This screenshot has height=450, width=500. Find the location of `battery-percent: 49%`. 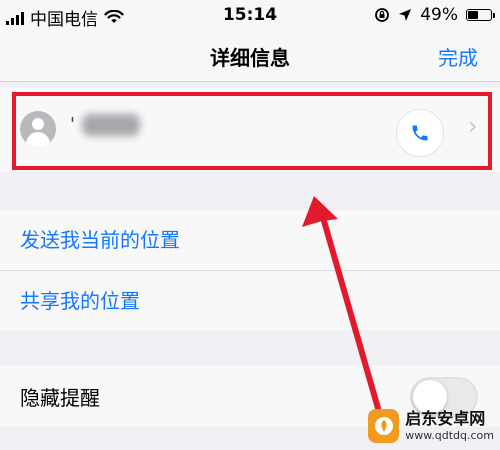

battery-percent: 49% is located at coordinates (439, 15).